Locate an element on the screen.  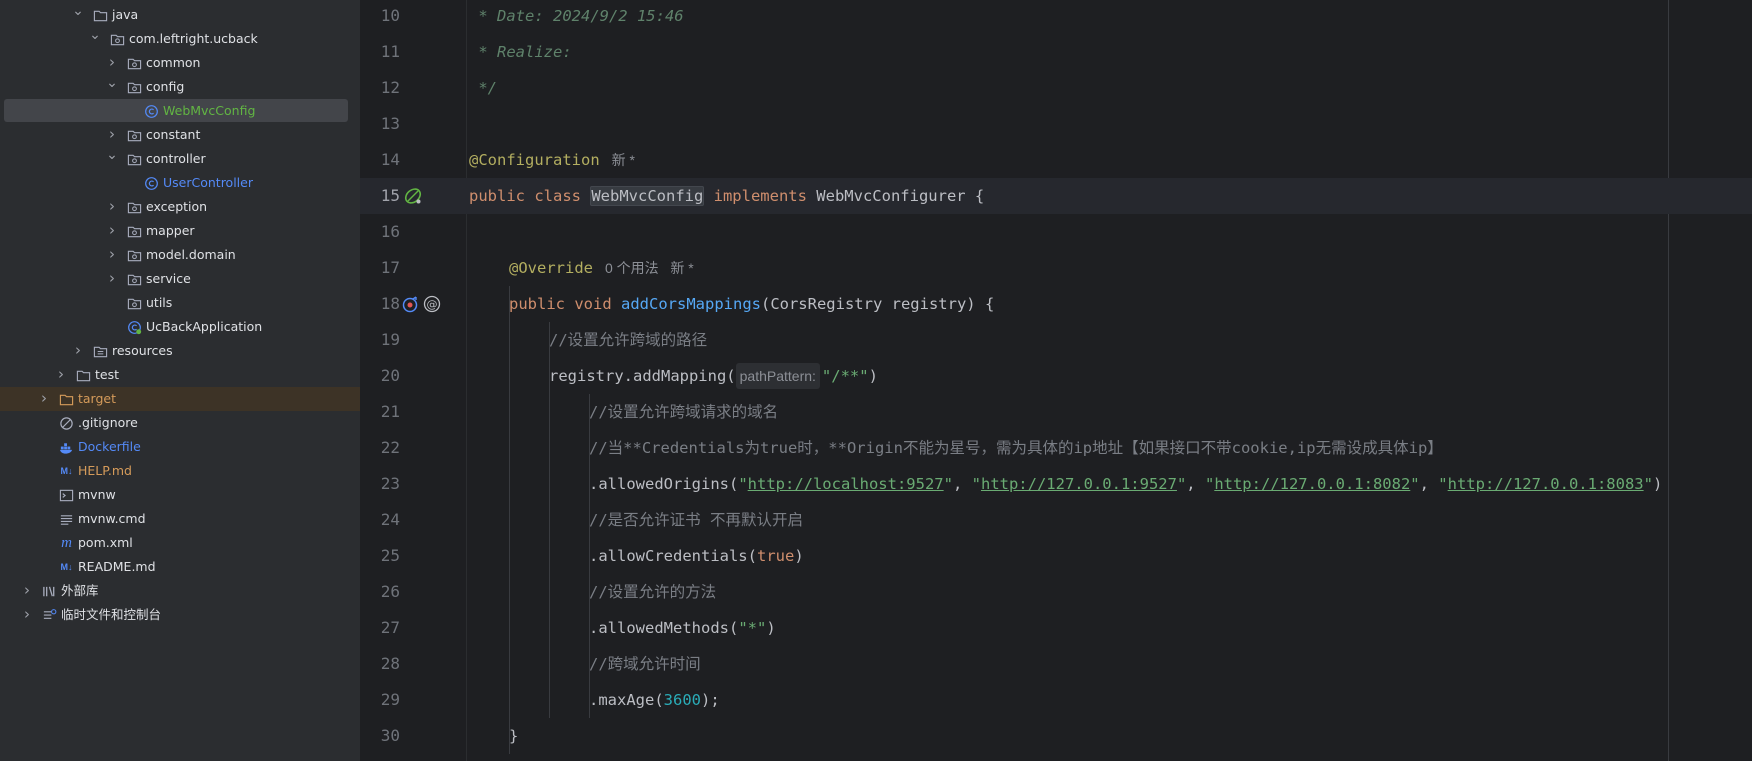
line-number: 10 is located at coordinates (380, 17).